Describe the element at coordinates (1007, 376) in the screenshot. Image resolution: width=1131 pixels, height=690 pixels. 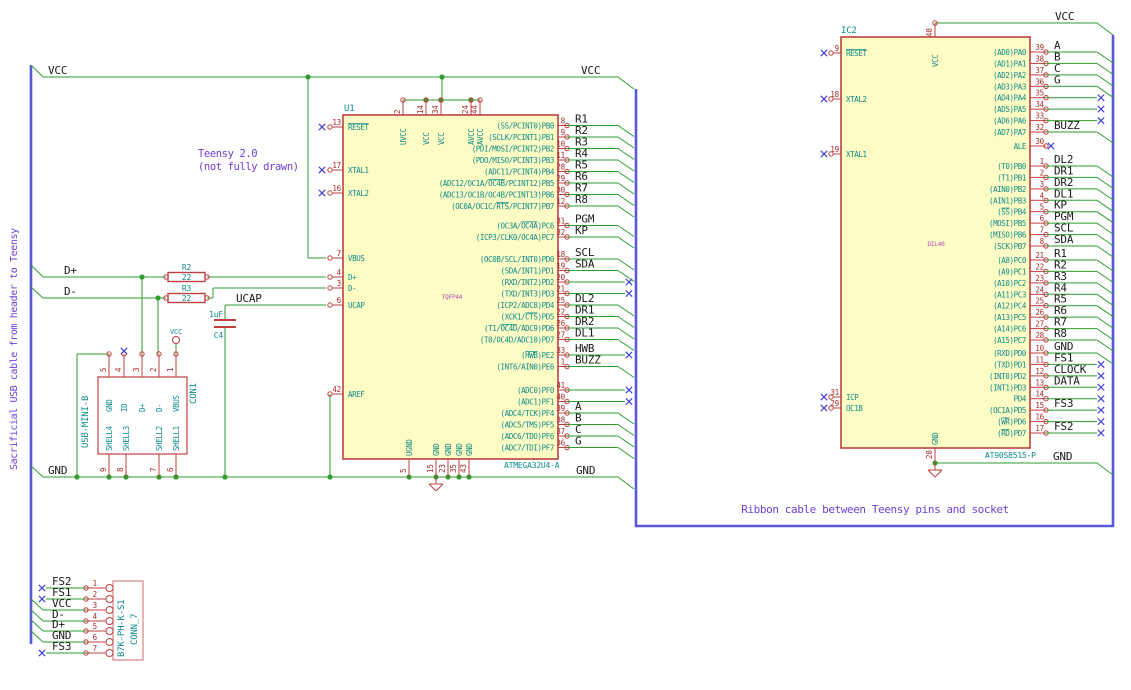
I see `pin-name: (INT0)PD2` at that location.